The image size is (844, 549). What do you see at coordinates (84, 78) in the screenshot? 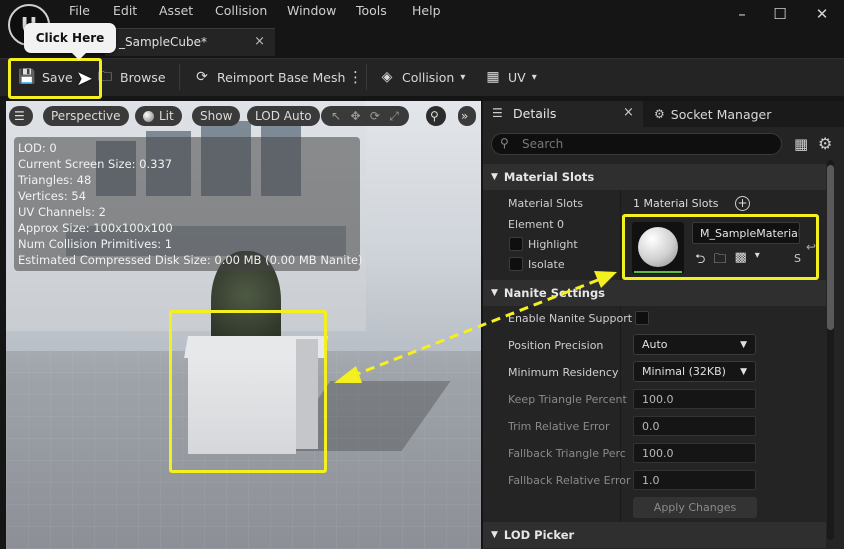
I see `mouse-cursor-icon: ➤` at bounding box center [84, 78].